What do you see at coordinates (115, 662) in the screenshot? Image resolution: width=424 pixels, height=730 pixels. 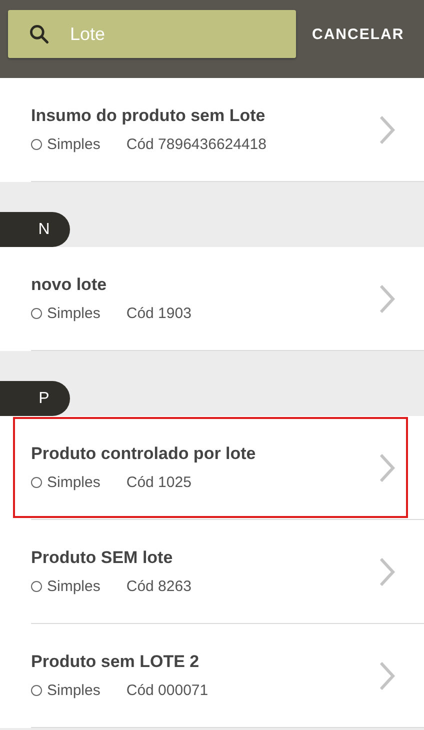 I see `product-name: Produto sem LOTE 2` at bounding box center [115, 662].